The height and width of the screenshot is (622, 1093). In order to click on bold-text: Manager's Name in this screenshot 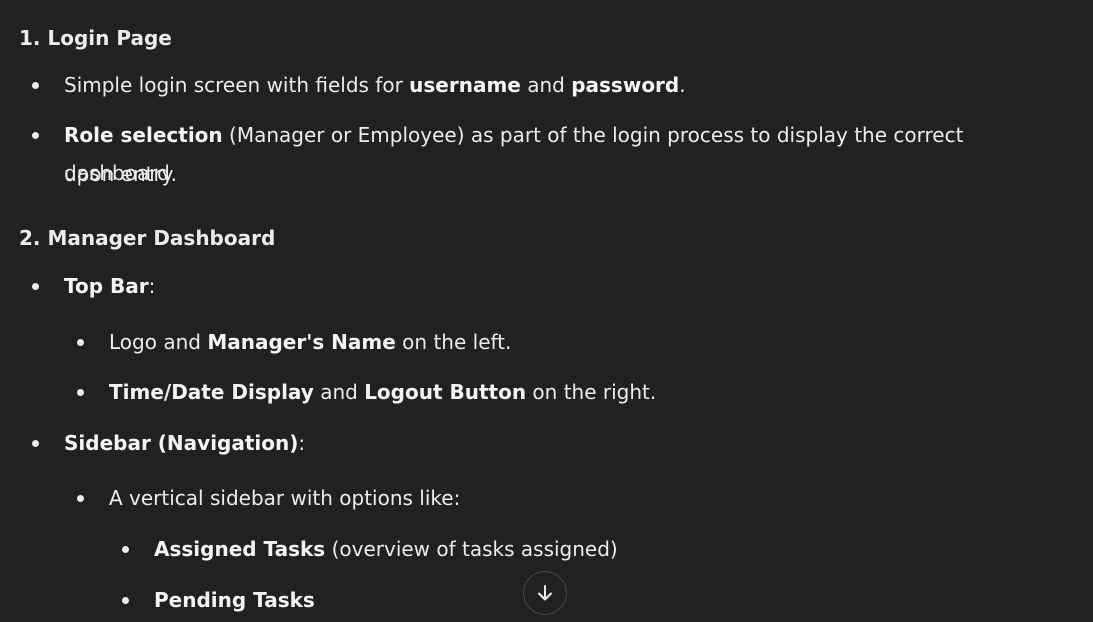, I will do `click(301, 342)`.